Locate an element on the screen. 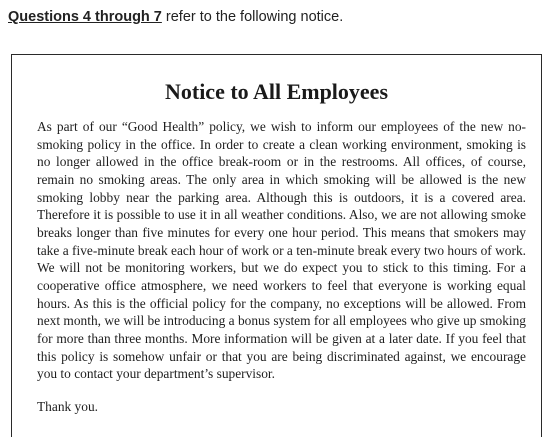  instruction-text: refer to the following notice. is located at coordinates (252, 17).